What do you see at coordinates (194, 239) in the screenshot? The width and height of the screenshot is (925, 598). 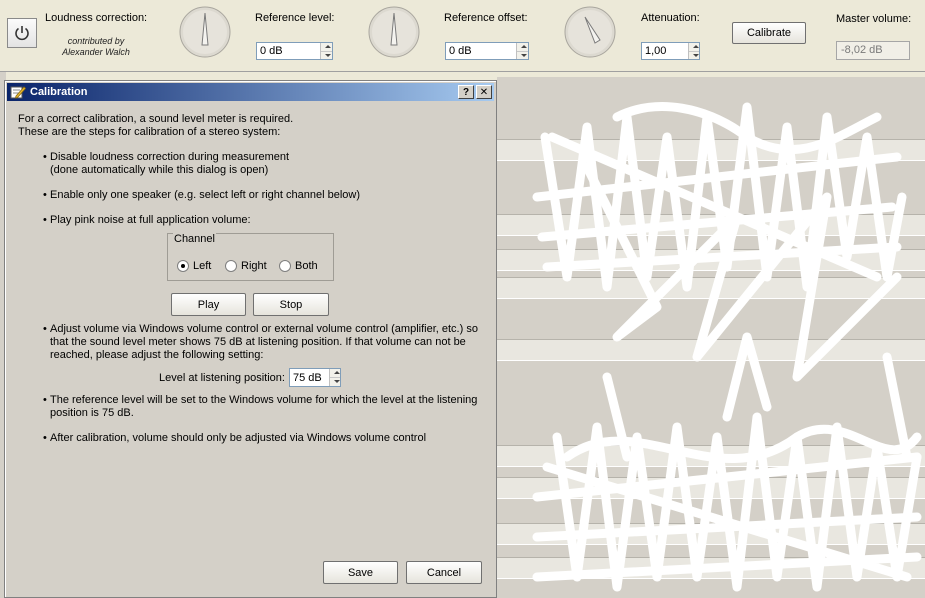 I see `channel-legend: Channel` at bounding box center [194, 239].